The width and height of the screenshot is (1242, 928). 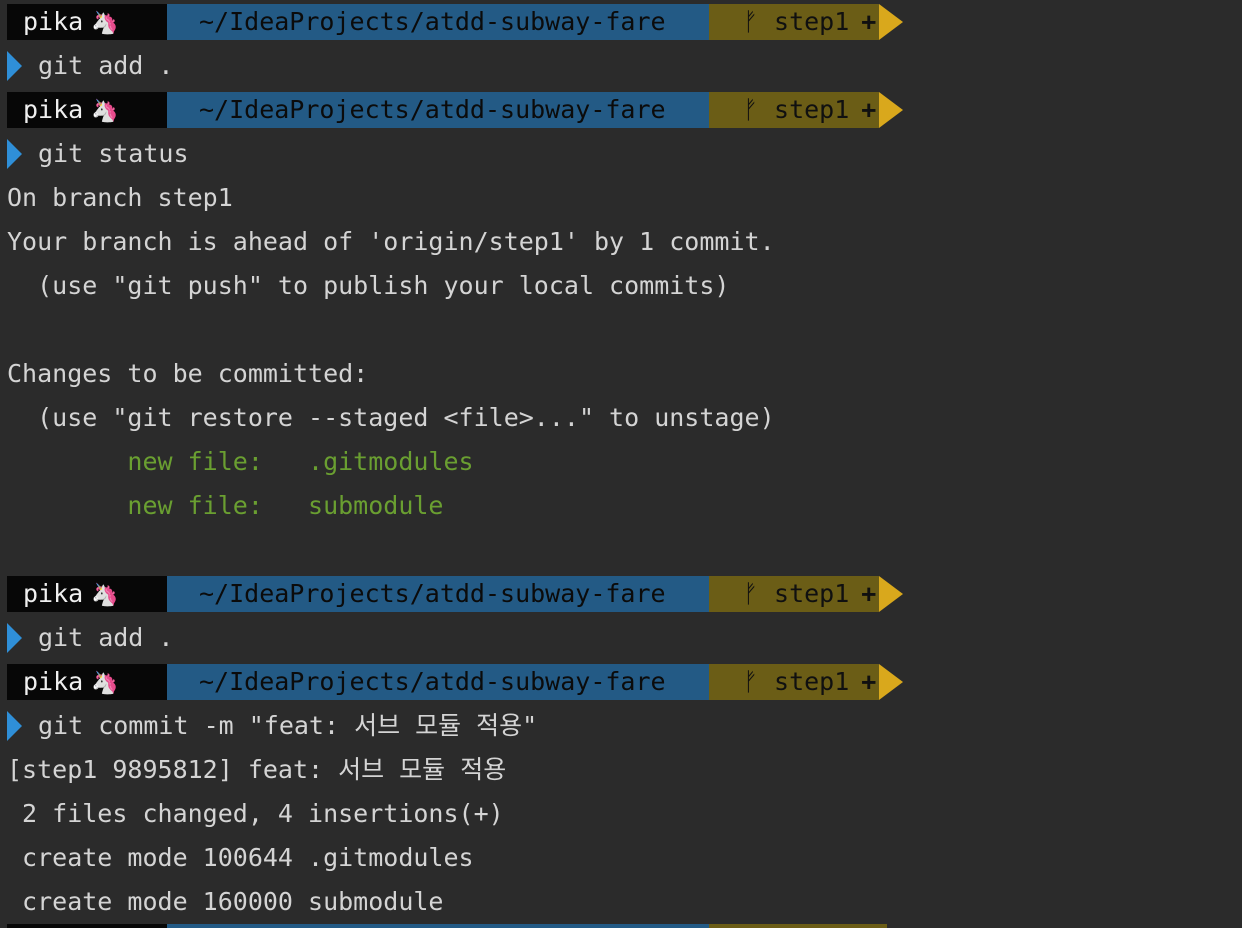 I want to click on command-line: git status, so click(x=621, y=154).